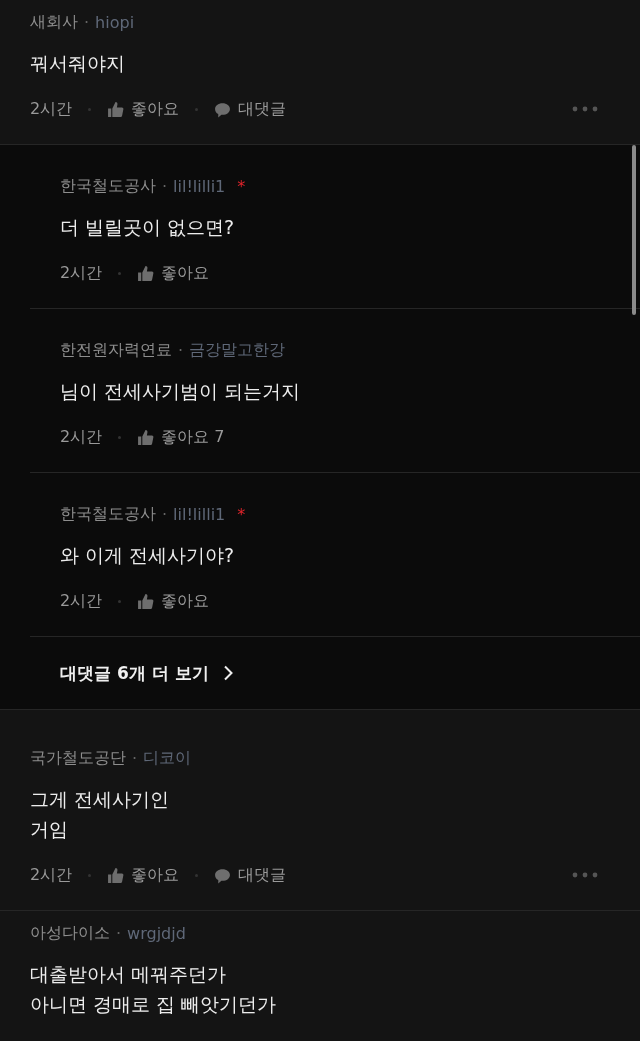  What do you see at coordinates (115, 22) in the screenshot?
I see `user-handle: hiopi` at bounding box center [115, 22].